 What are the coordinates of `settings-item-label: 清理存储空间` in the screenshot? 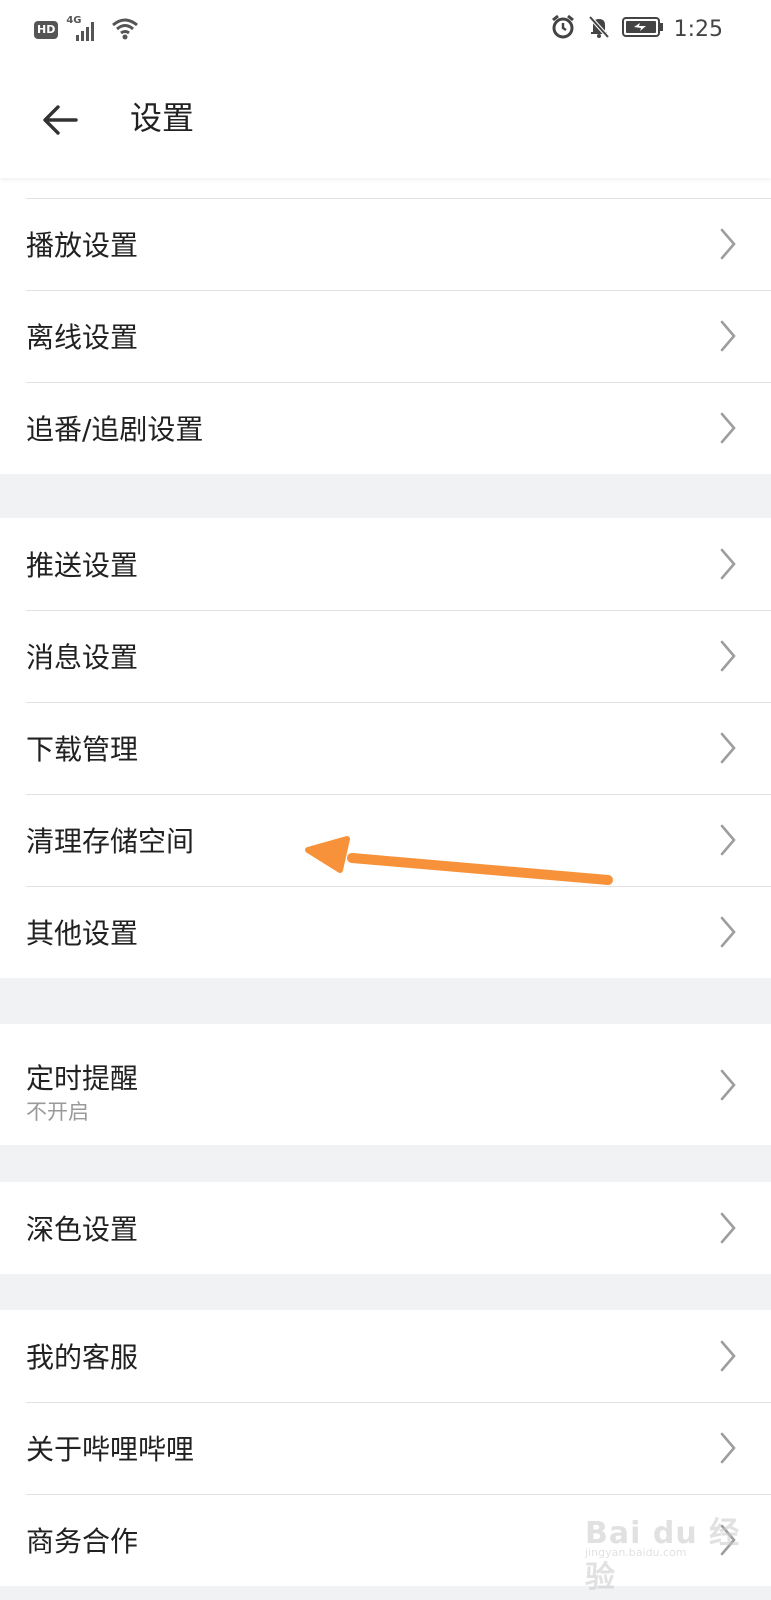 It's located at (110, 841).